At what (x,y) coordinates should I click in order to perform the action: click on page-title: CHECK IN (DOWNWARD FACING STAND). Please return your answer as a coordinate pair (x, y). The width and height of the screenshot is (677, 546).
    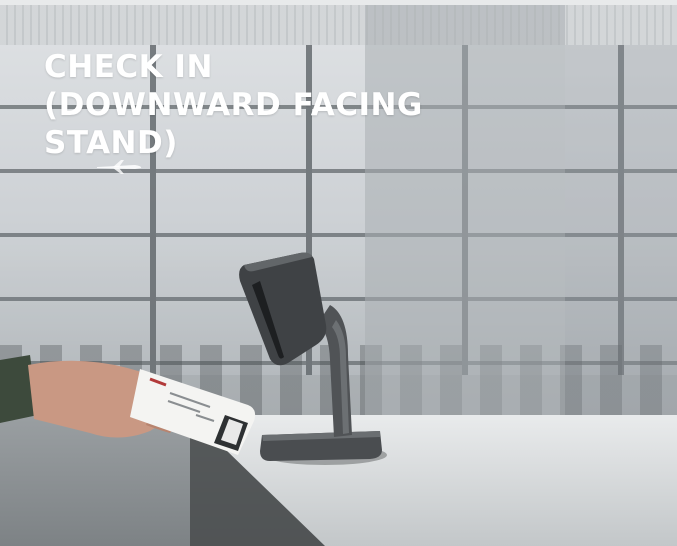
    Looking at the image, I should click on (233, 105).